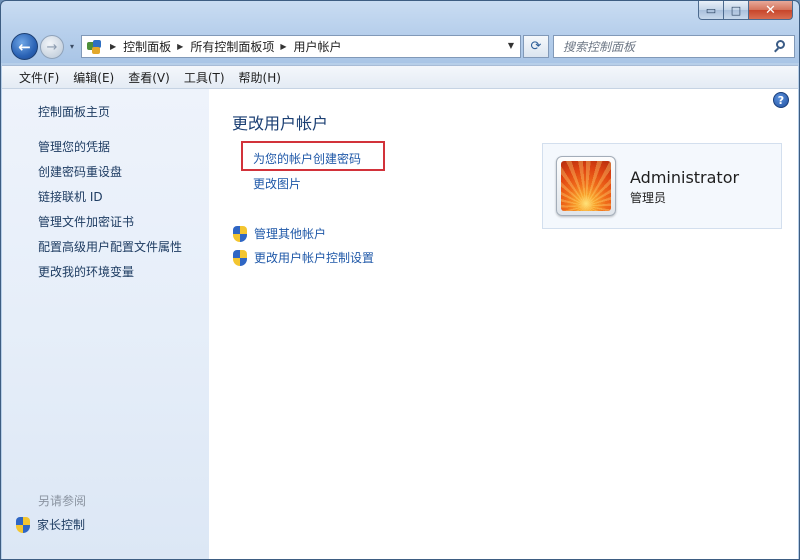 The width and height of the screenshot is (800, 560). What do you see at coordinates (400, 77) in the screenshot?
I see `menu-bar: 文件(F) 编辑(E) 查看(V) 工具(T) 帮助(H)` at bounding box center [400, 77].